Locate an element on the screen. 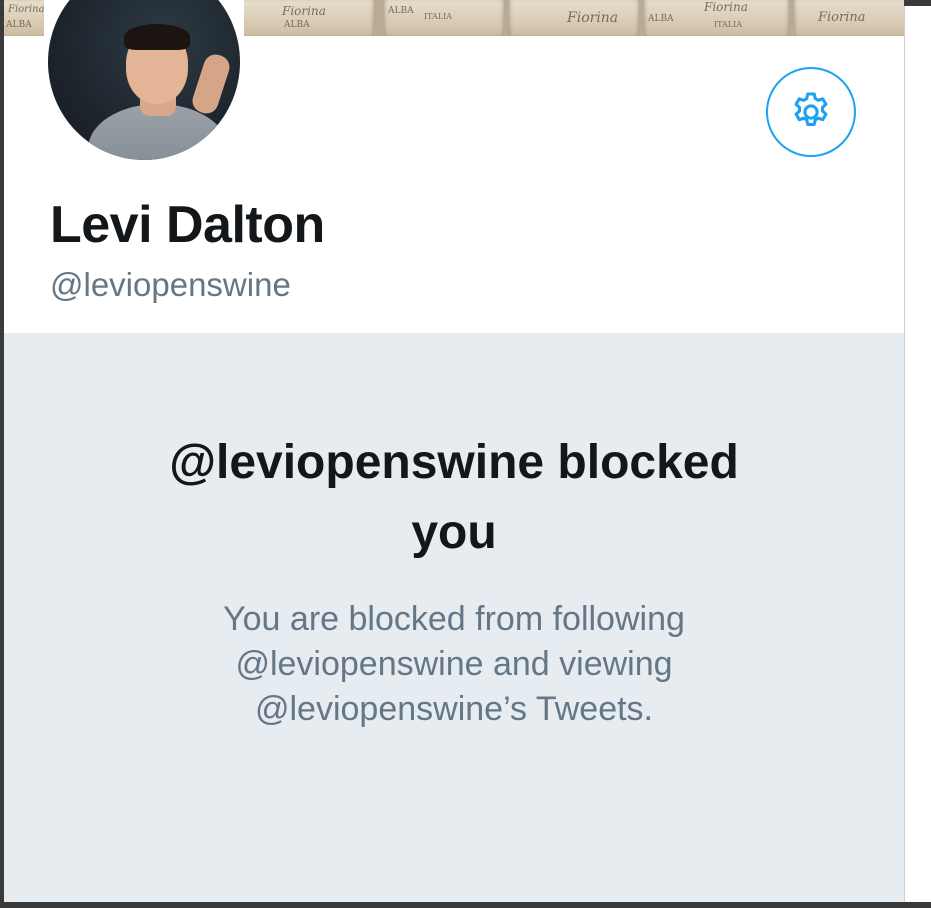  blocked-message-line: You are blocked from following is located at coordinates (454, 619).